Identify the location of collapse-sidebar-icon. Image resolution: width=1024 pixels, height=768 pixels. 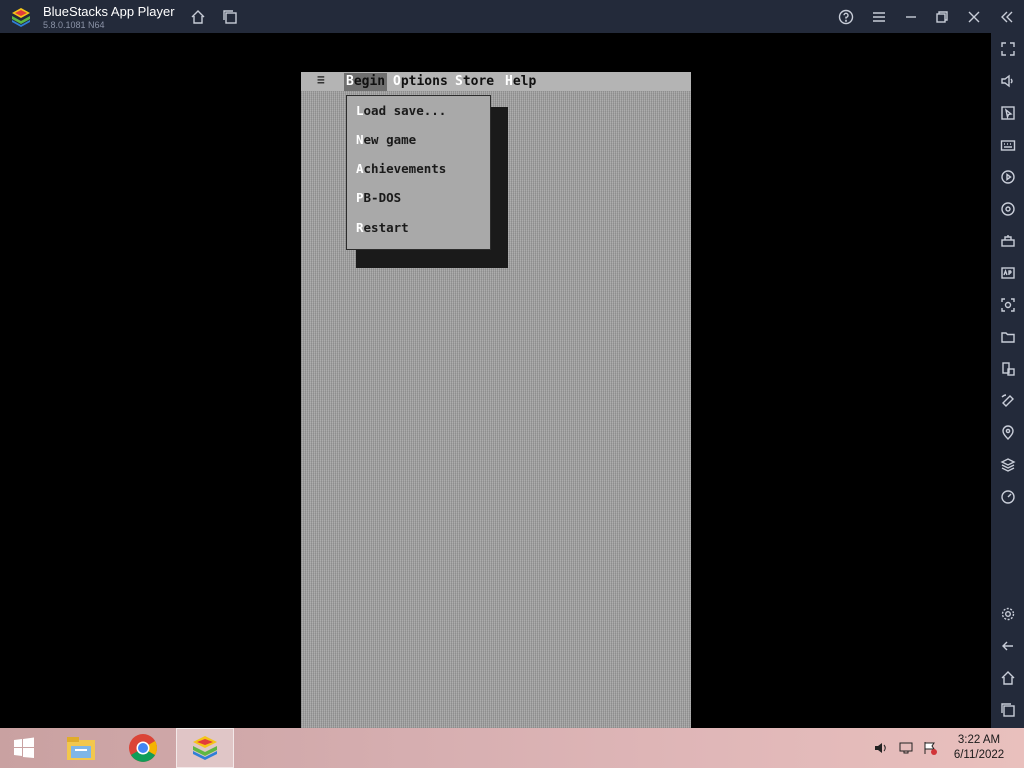
(1007, 17).